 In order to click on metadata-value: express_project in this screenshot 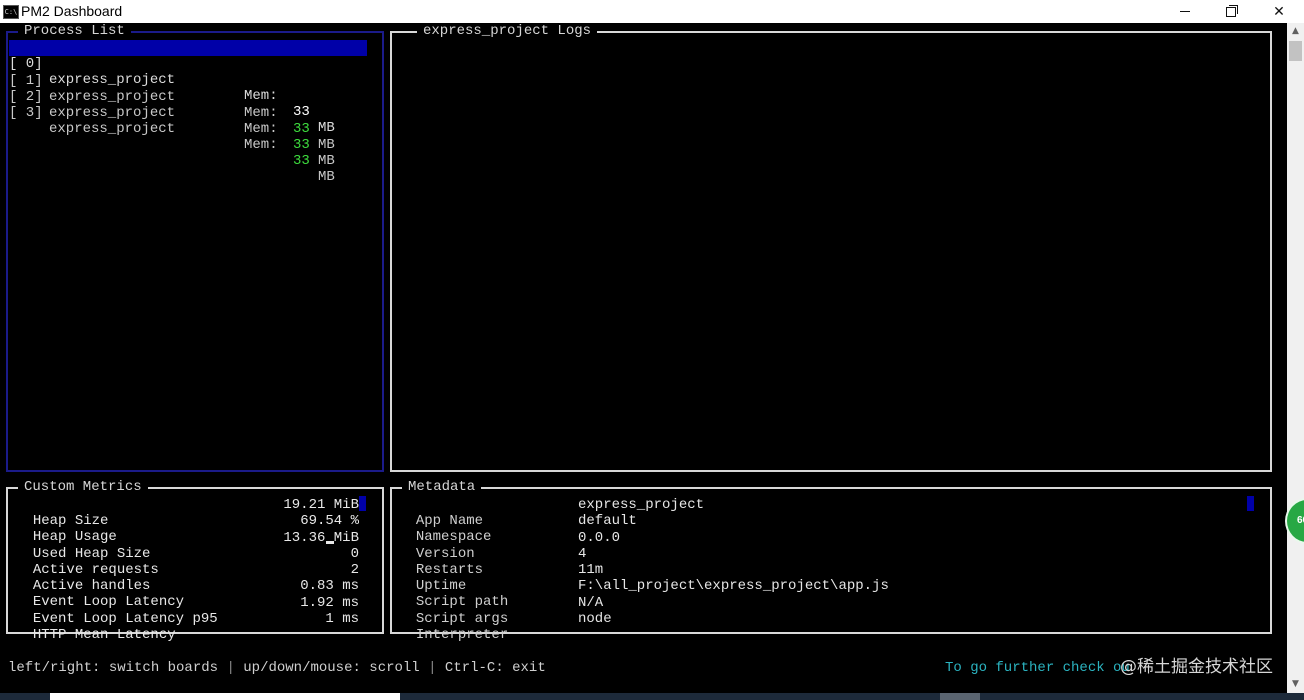, I will do `click(641, 505)`.